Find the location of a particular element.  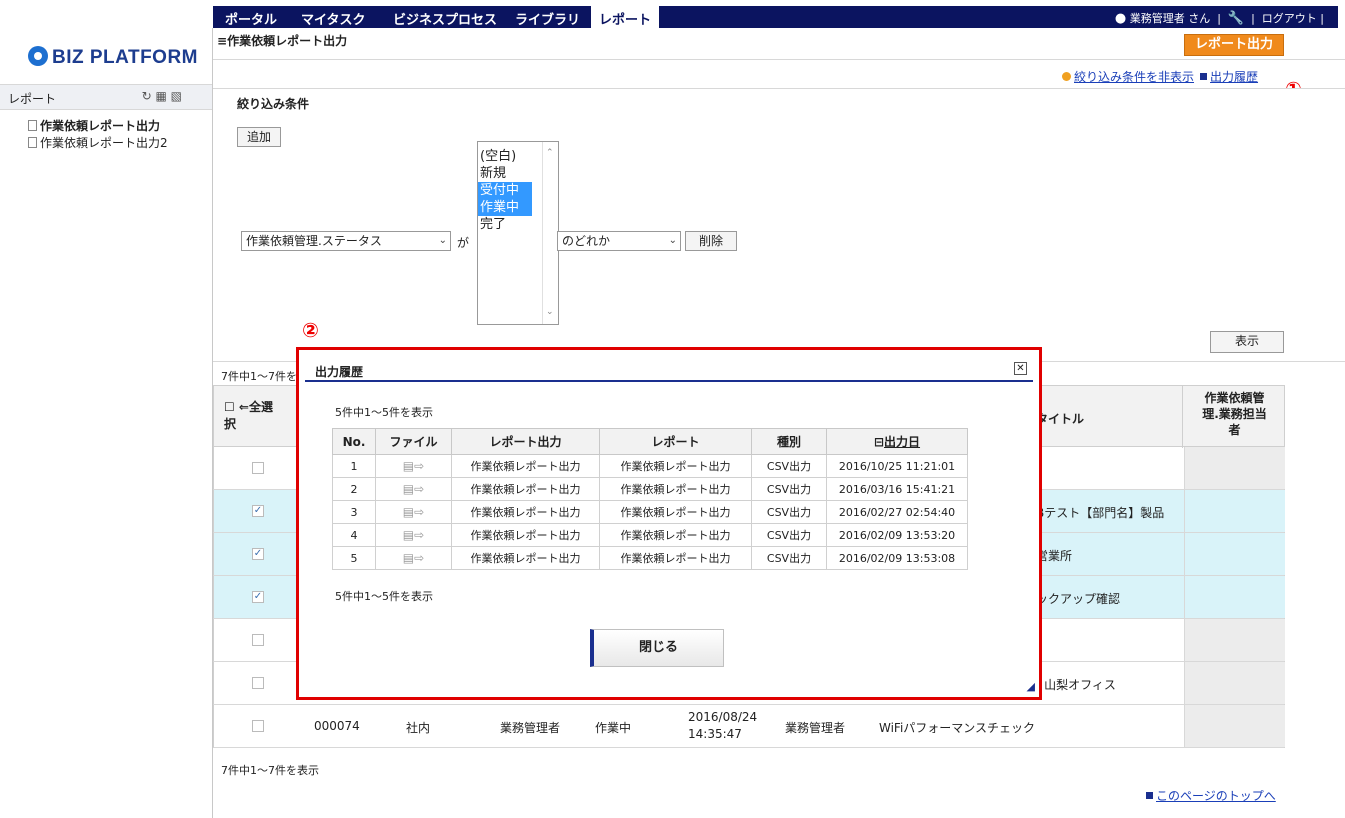

status-listbox: (空白) 新規 受付中 作業中 完了 ⌃ ⌄ is located at coordinates (518, 233).